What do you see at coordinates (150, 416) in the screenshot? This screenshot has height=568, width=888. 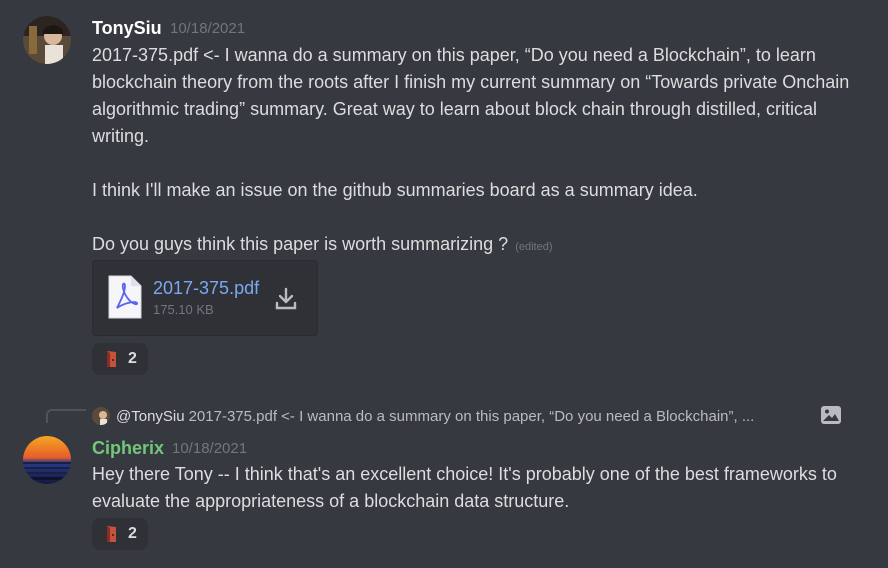 I see `reply-username: @TonySiu` at bounding box center [150, 416].